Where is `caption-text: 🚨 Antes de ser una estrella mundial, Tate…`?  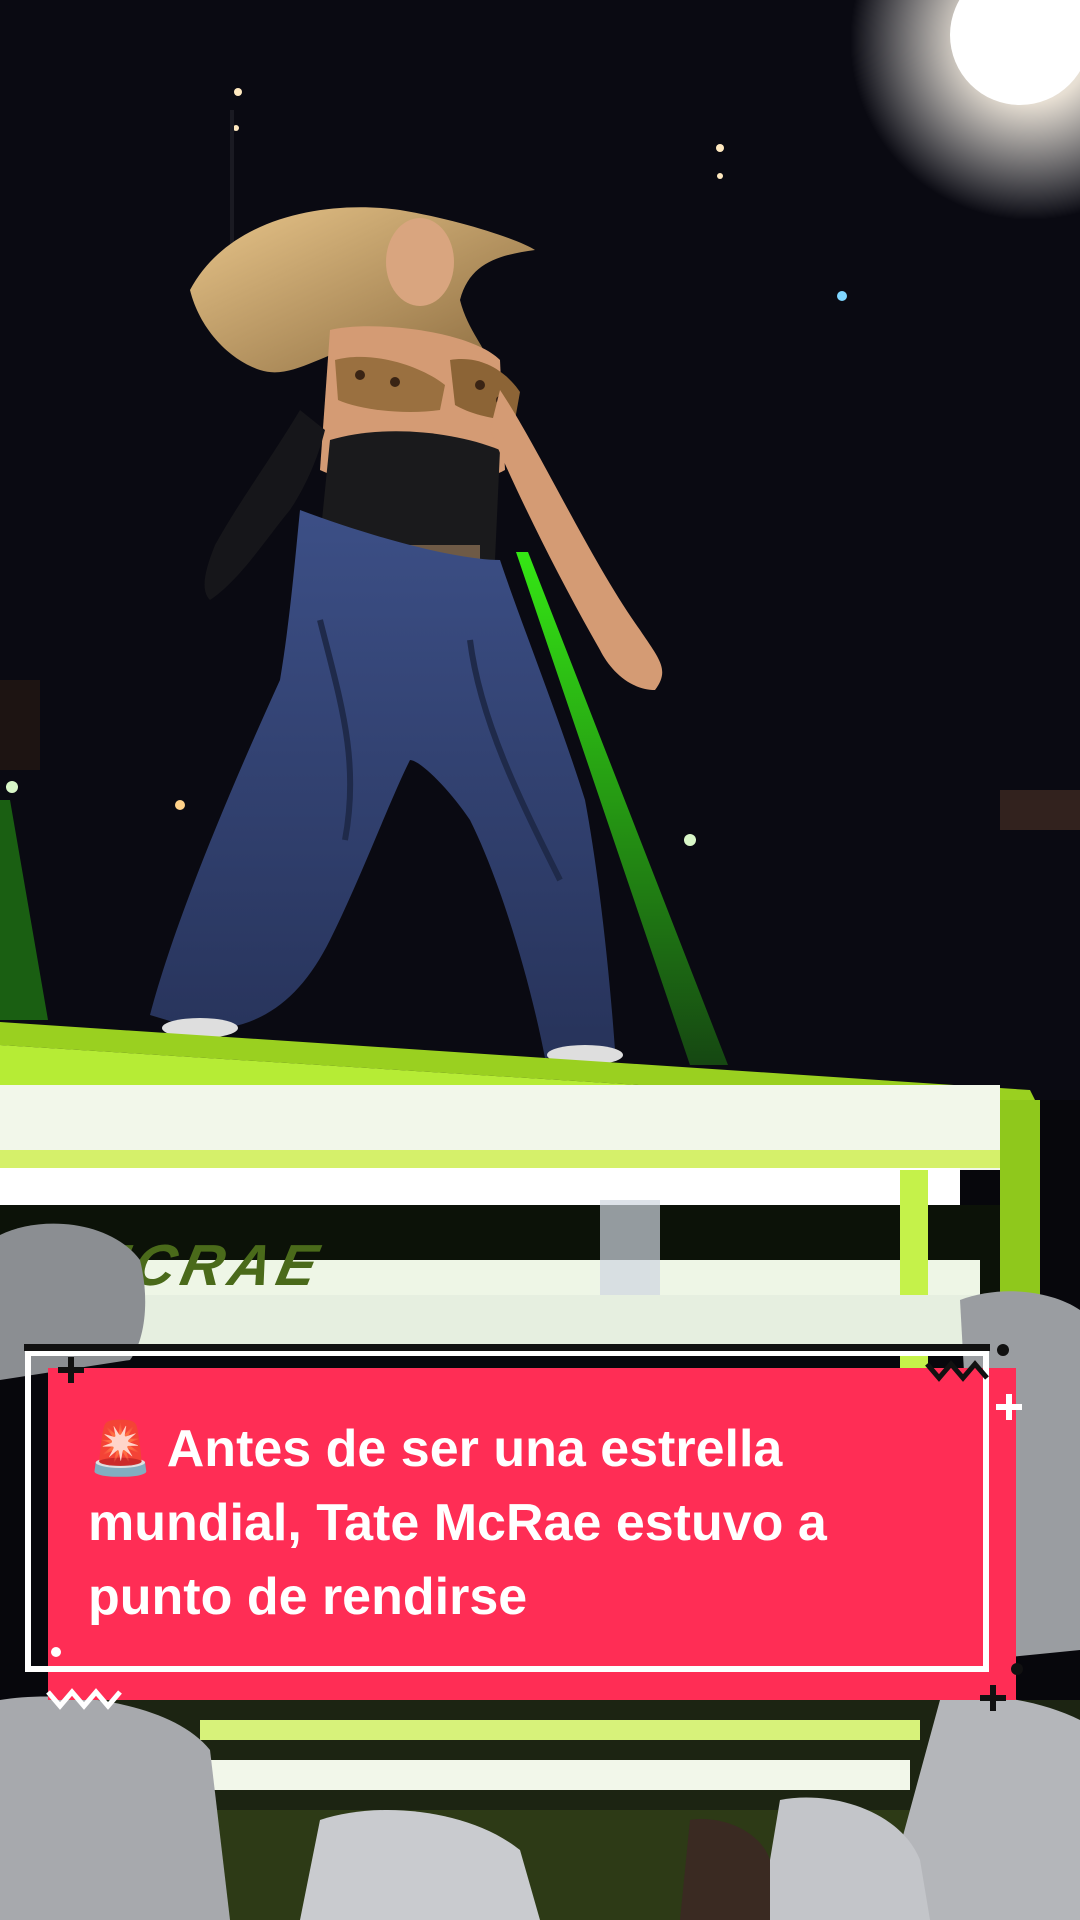
caption-text: 🚨 Antes de ser una estrella mundial, Tate… is located at coordinates (528, 1523).